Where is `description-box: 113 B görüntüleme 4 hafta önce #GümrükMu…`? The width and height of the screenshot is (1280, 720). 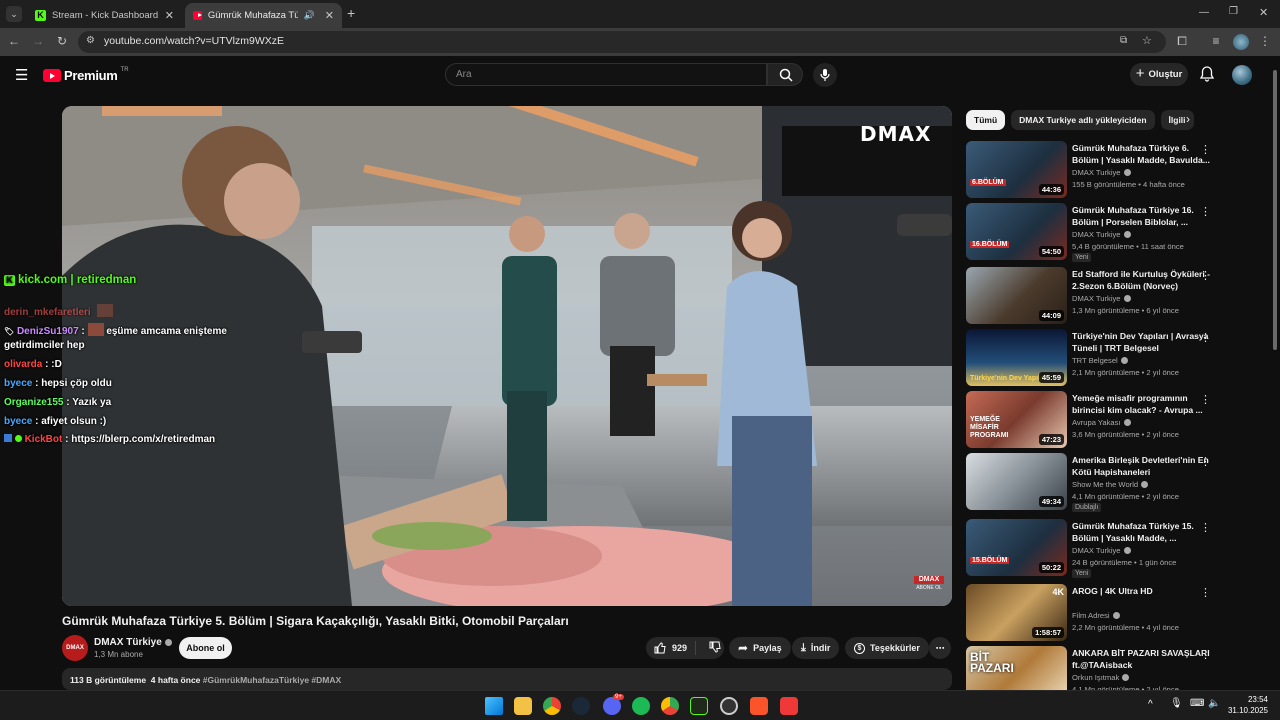 description-box: 113 B görüntüleme 4 hafta önce #GümrükMu… is located at coordinates (507, 679).